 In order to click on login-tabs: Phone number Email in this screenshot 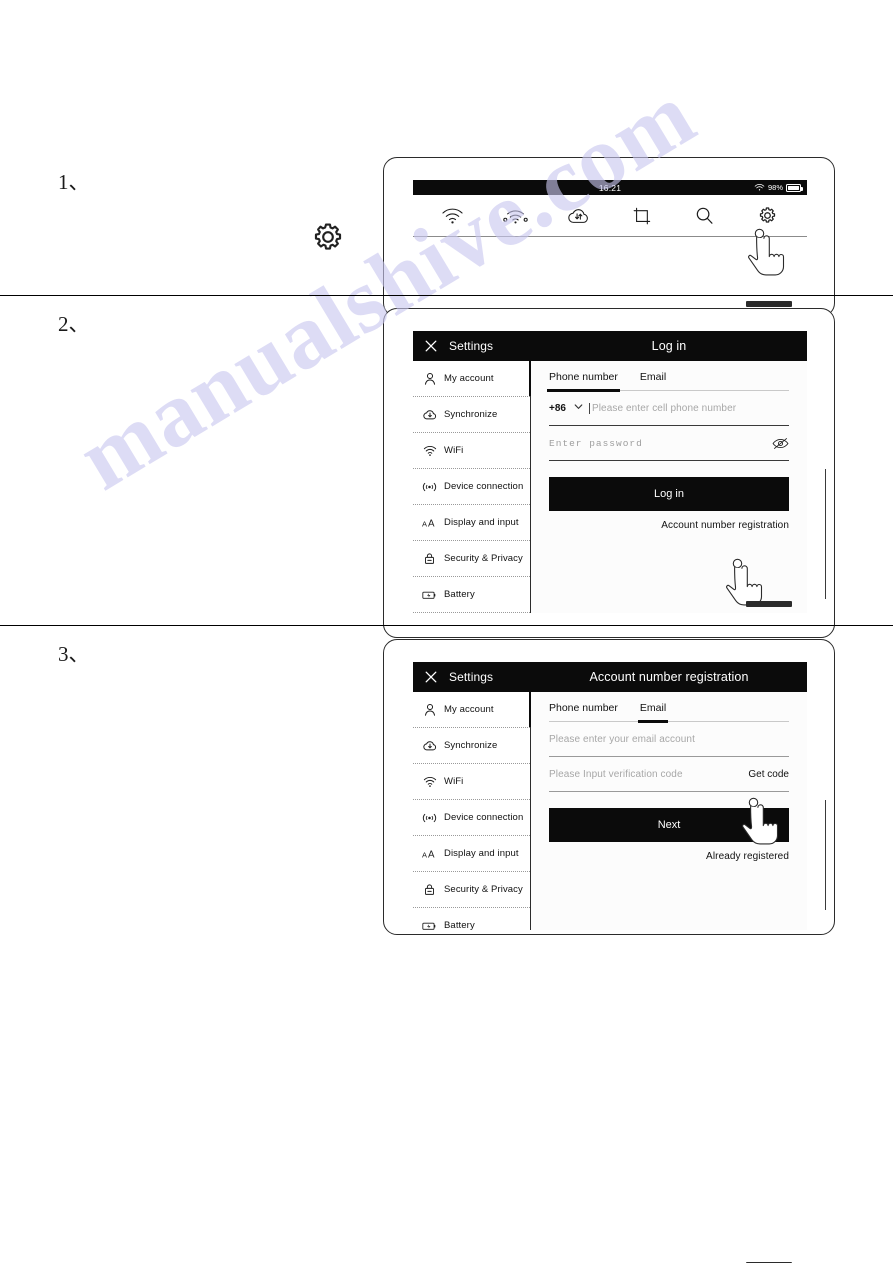, I will do `click(668, 376)`.